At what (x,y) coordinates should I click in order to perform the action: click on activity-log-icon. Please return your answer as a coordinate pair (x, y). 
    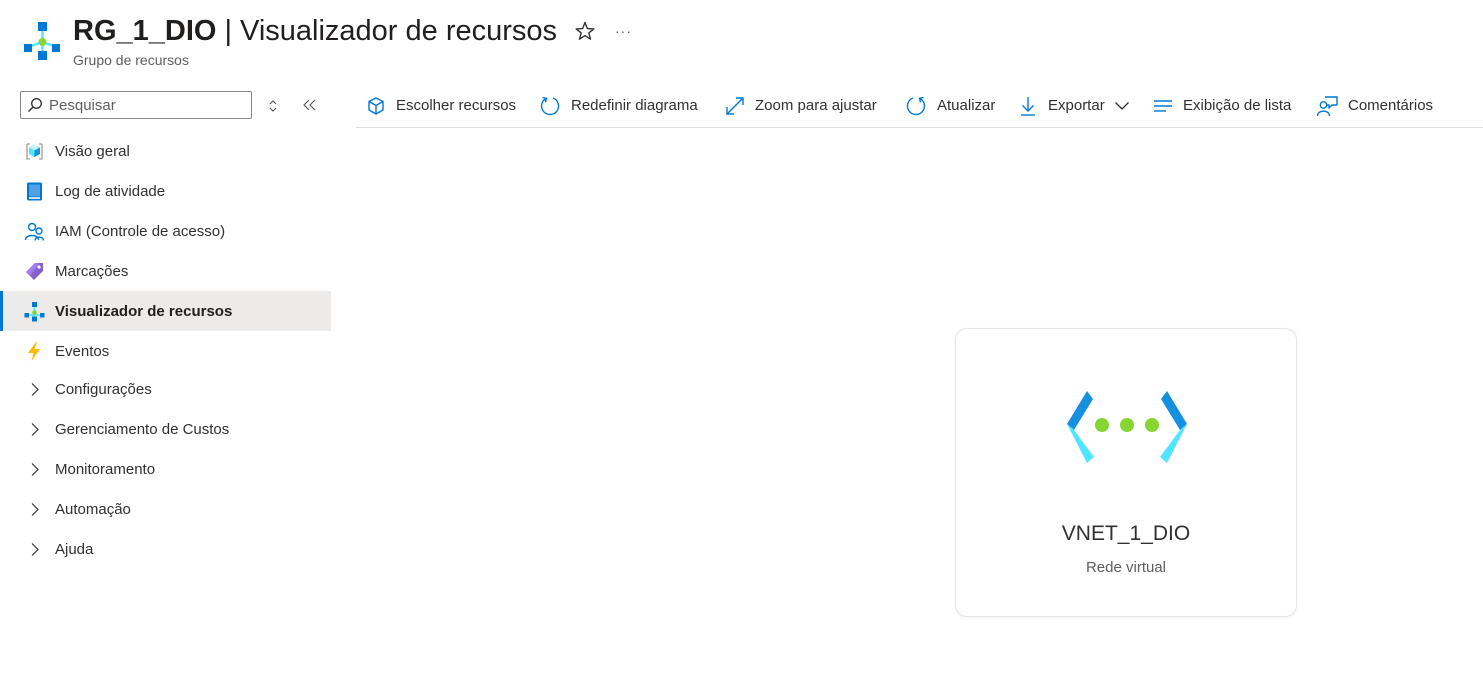
    Looking at the image, I should click on (34, 191).